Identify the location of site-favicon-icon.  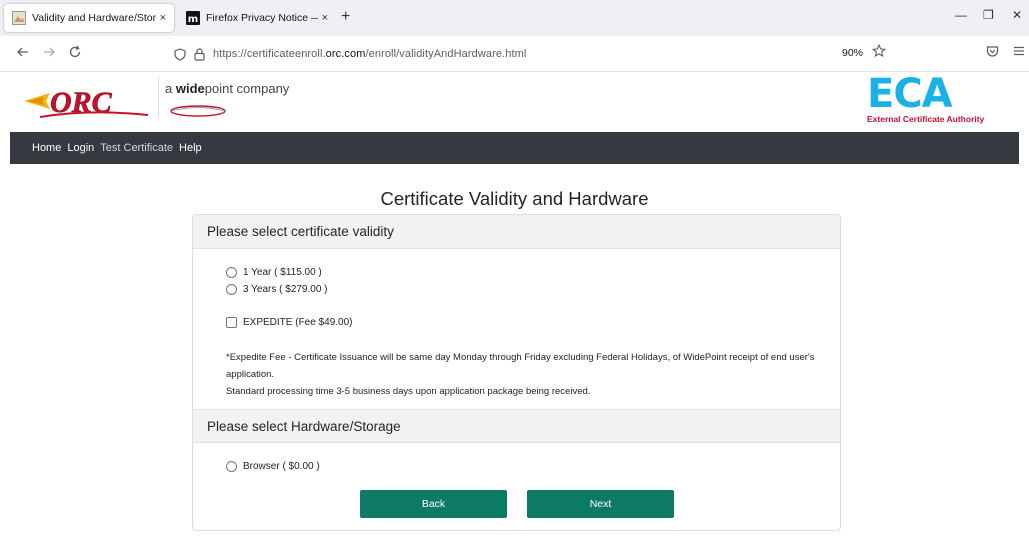
(19, 18).